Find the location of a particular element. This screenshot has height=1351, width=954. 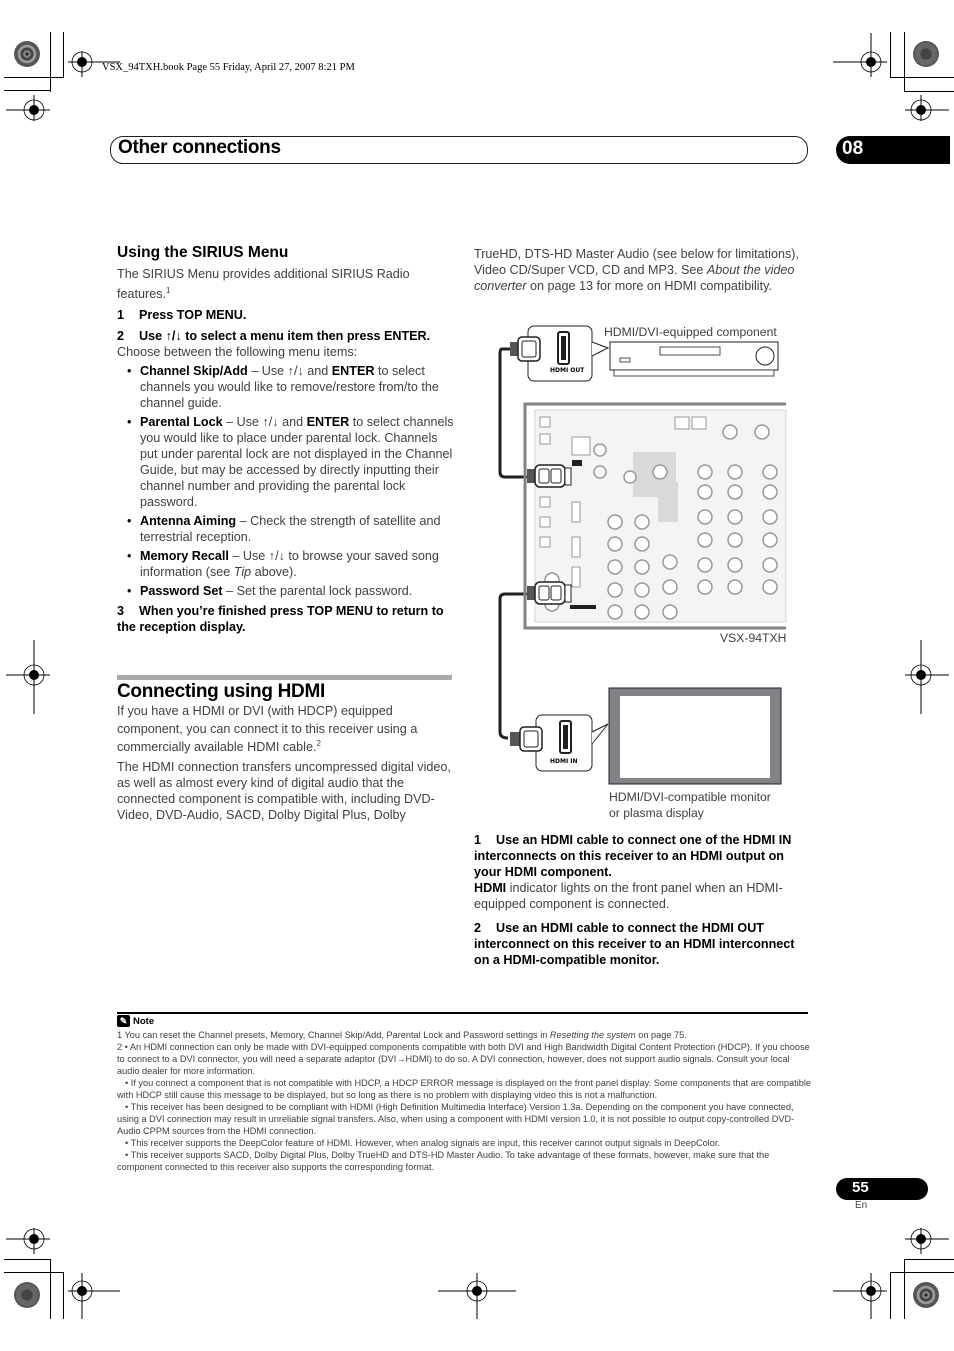

component-label: HDMI/DVI-equipped component is located at coordinates (690, 332).